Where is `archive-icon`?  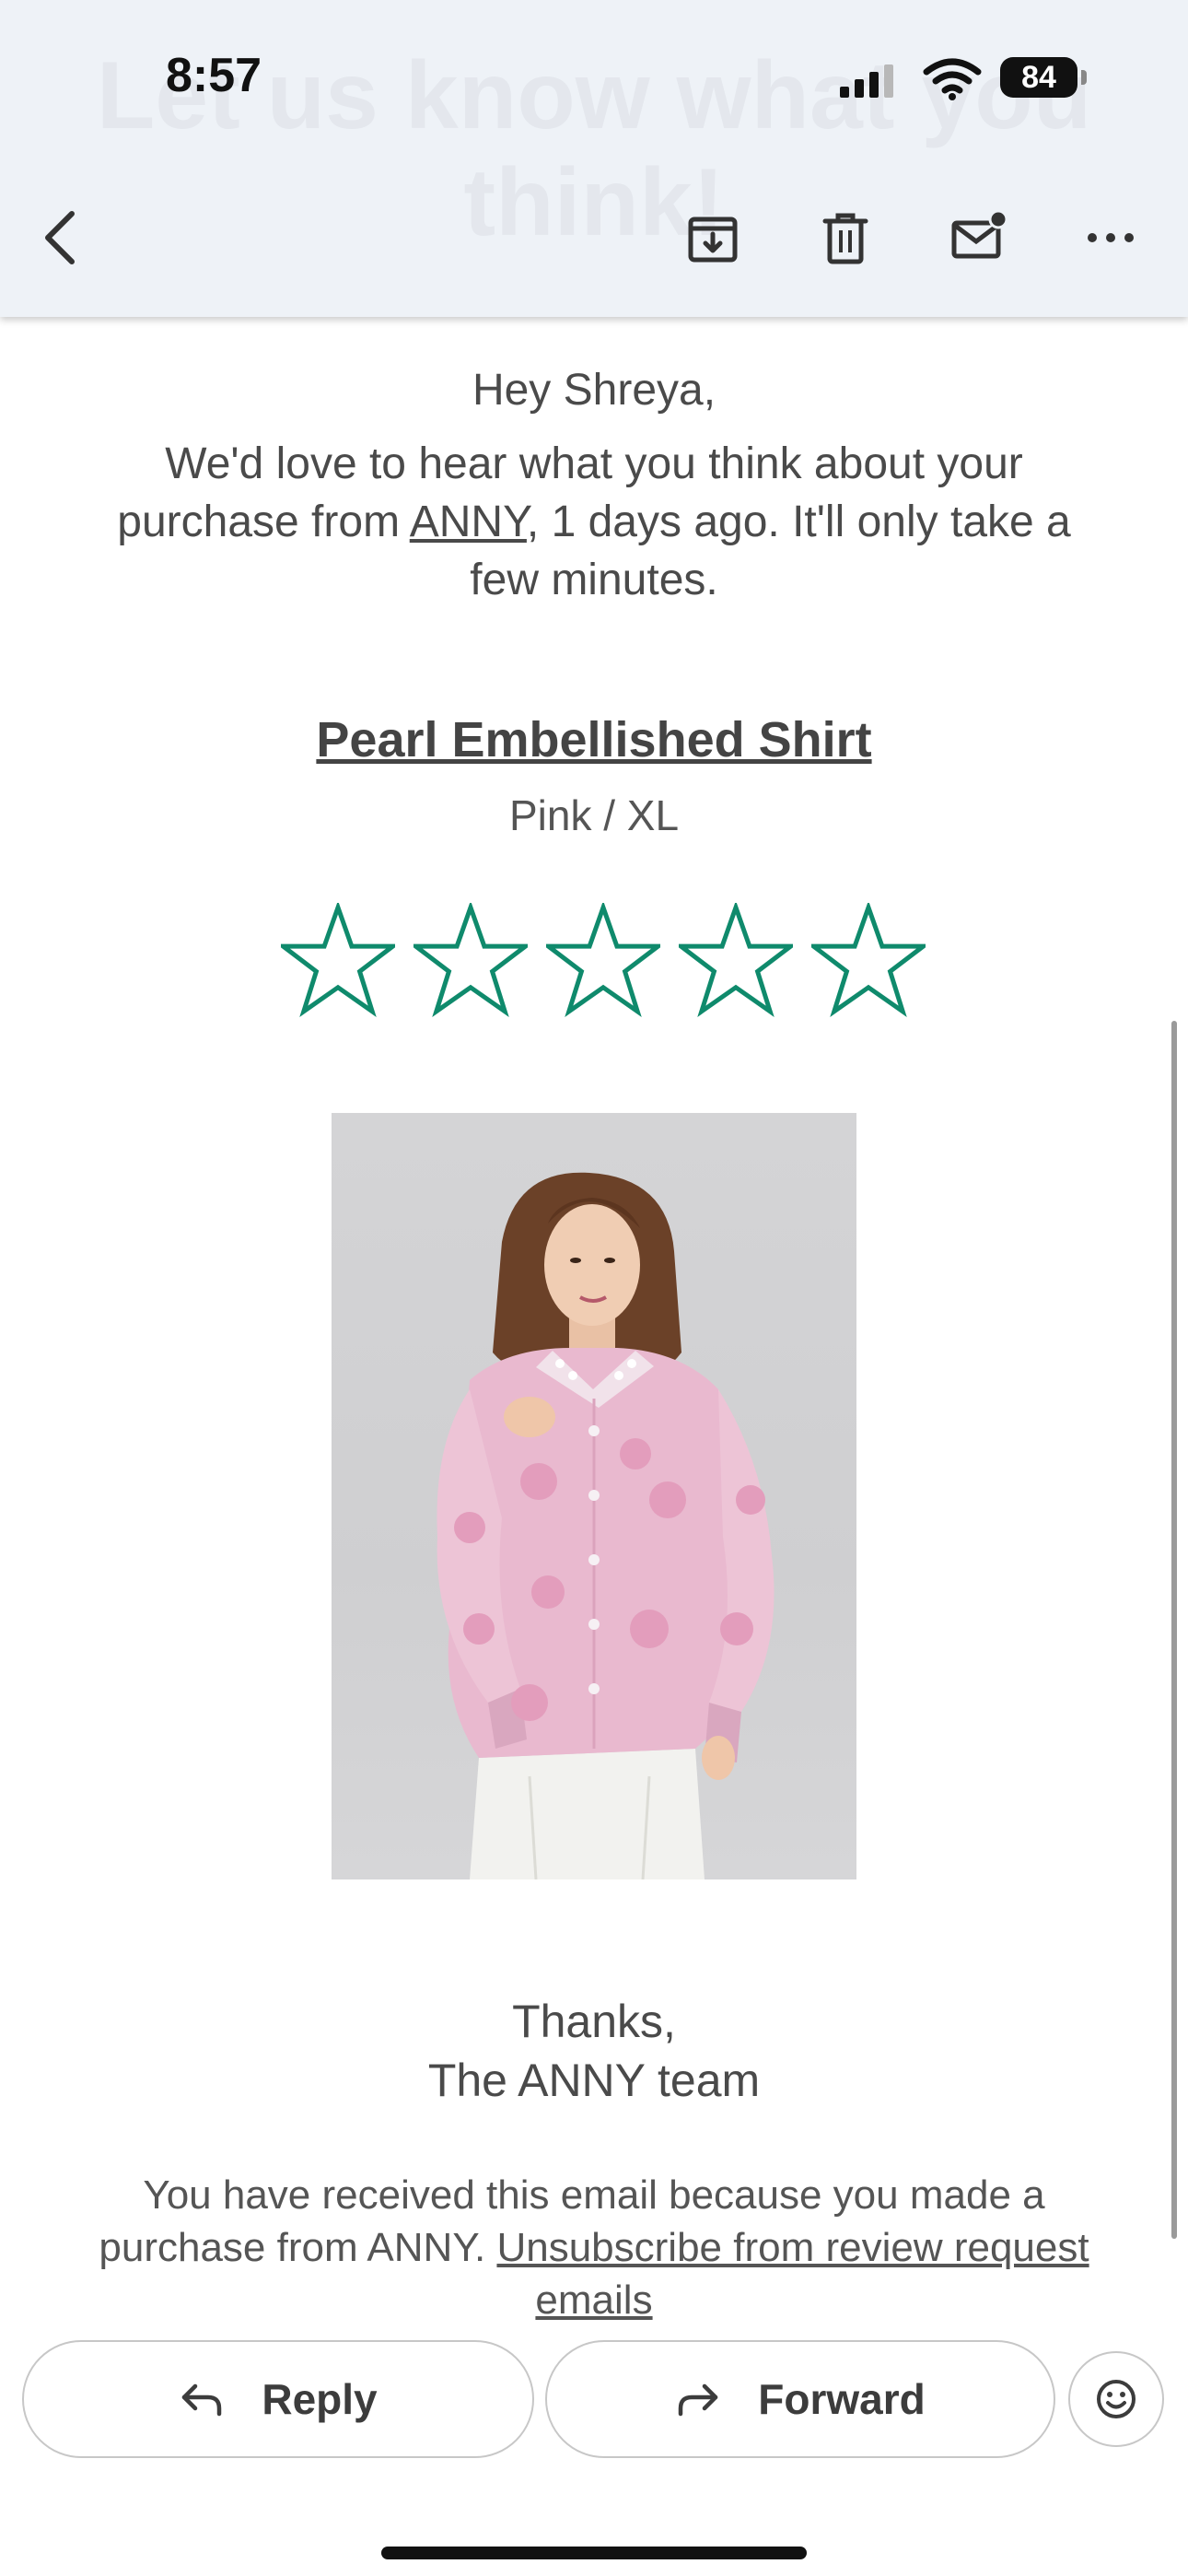
archive-icon is located at coordinates (712, 237).